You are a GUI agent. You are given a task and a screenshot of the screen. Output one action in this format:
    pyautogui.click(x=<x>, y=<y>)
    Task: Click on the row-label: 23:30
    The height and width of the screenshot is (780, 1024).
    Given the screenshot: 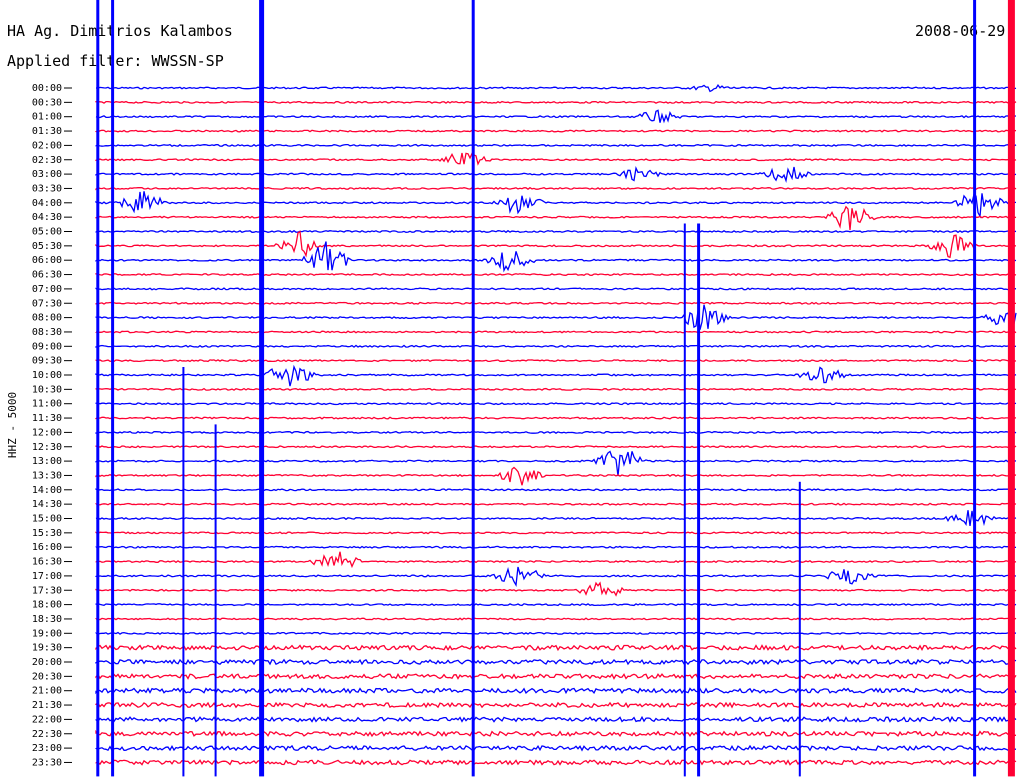 What is the action you would take?
    pyautogui.click(x=47, y=762)
    